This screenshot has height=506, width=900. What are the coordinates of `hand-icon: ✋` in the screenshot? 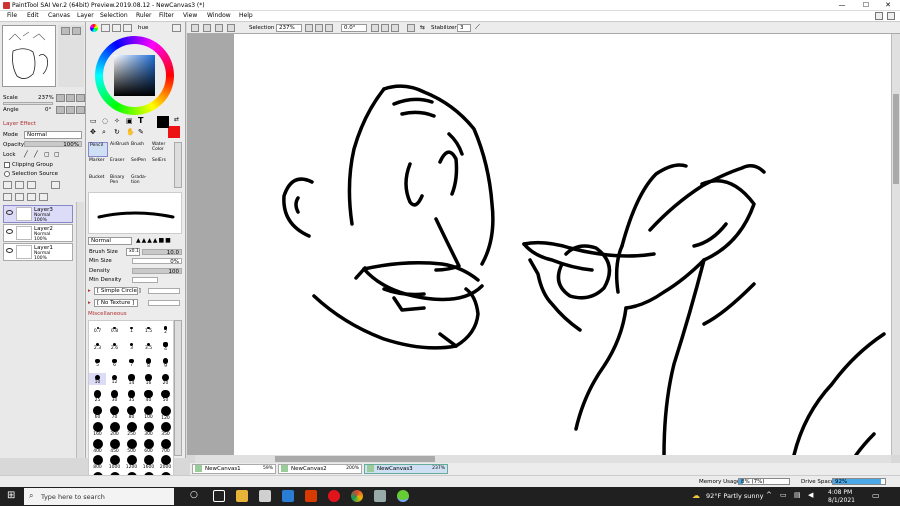 It's located at (130, 132).